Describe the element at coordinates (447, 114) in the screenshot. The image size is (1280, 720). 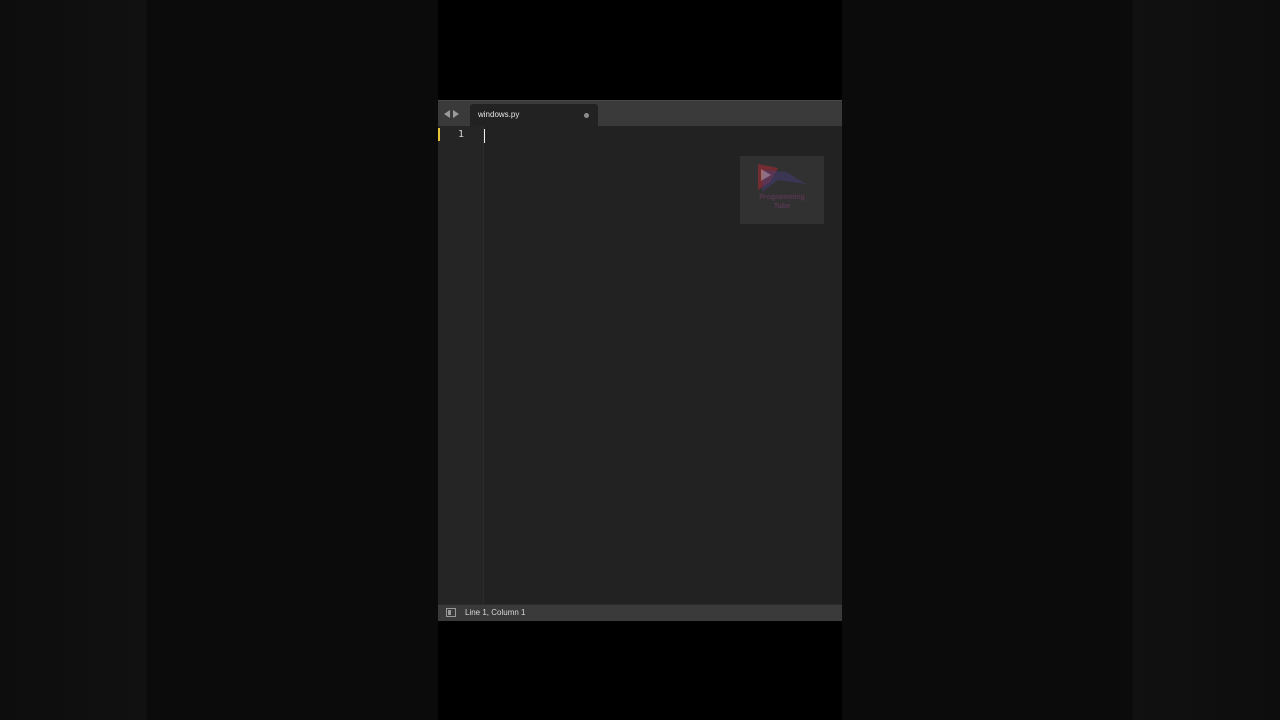
I see `triangle-left-icon` at that location.